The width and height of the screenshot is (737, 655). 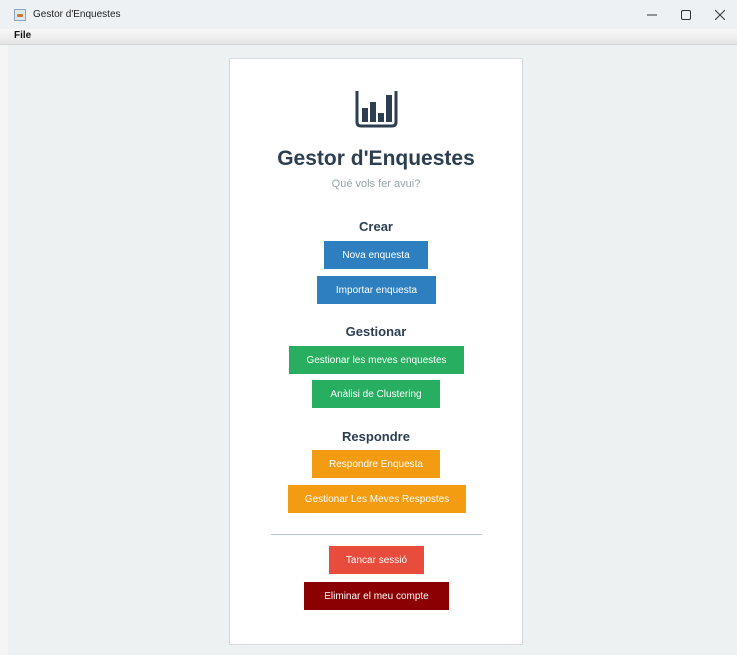 What do you see at coordinates (376, 464) in the screenshot?
I see `respondre-enquesta-button: Respondre Enquesta` at bounding box center [376, 464].